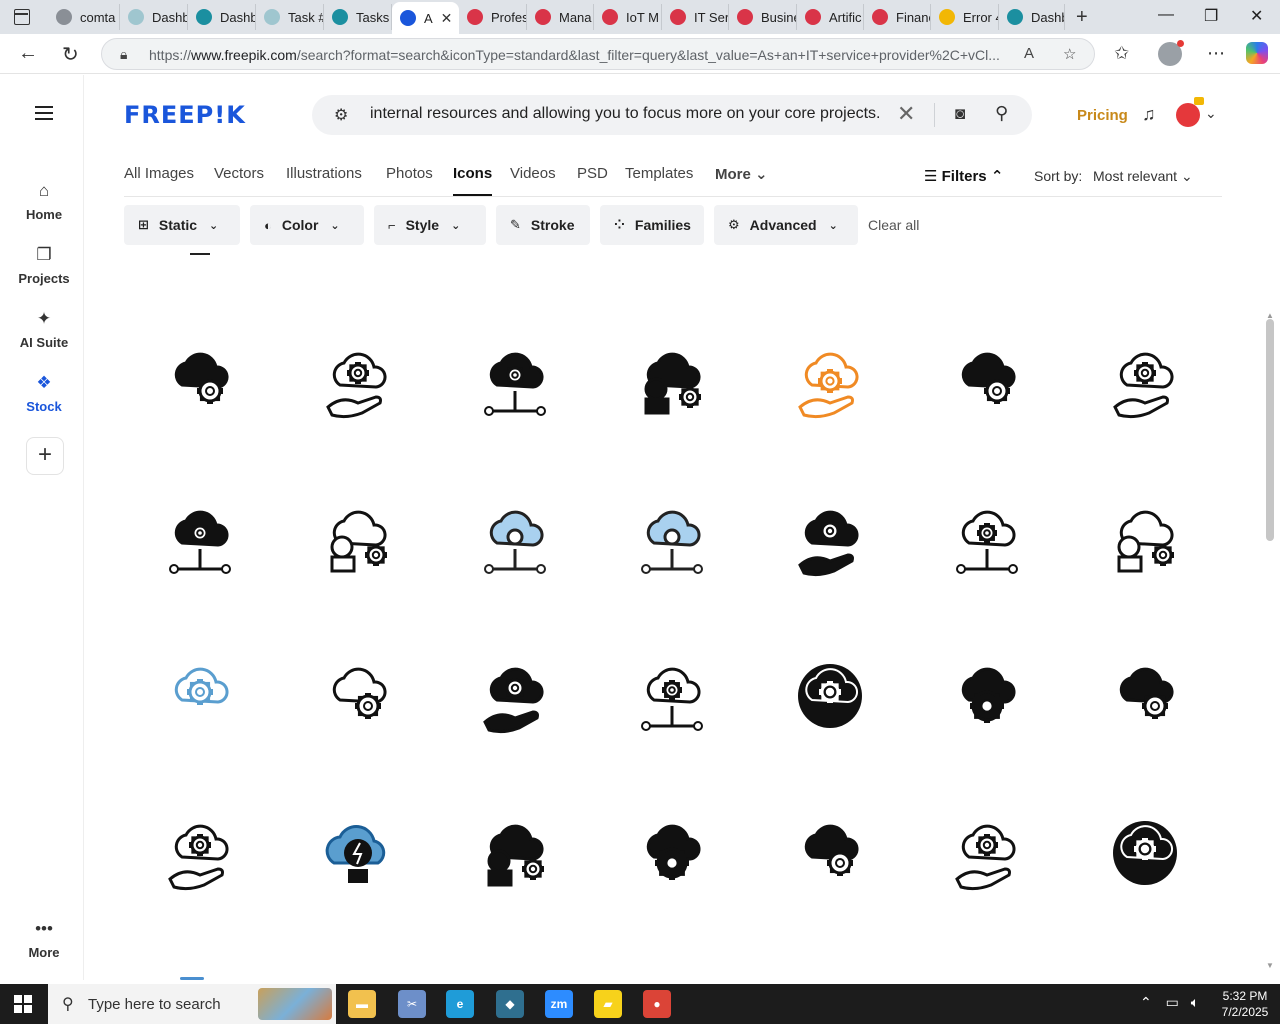 The image size is (1280, 1024). Describe the element at coordinates (412, 1004) in the screenshot. I see `snipping-tool-icon: ✂` at that location.